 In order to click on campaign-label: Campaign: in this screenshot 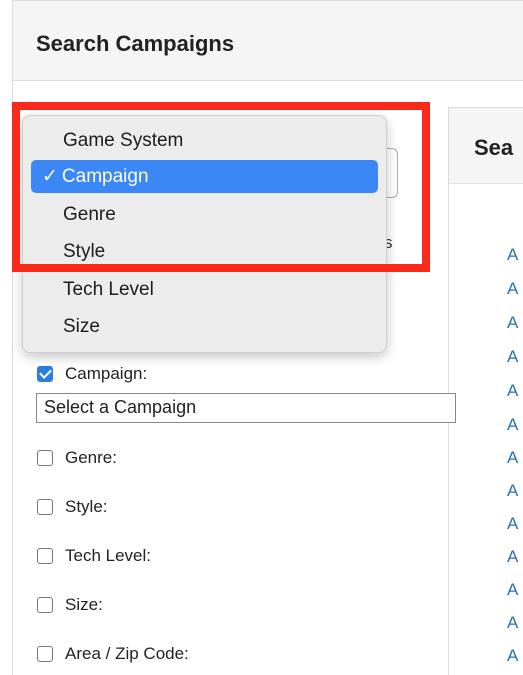, I will do `click(106, 373)`.